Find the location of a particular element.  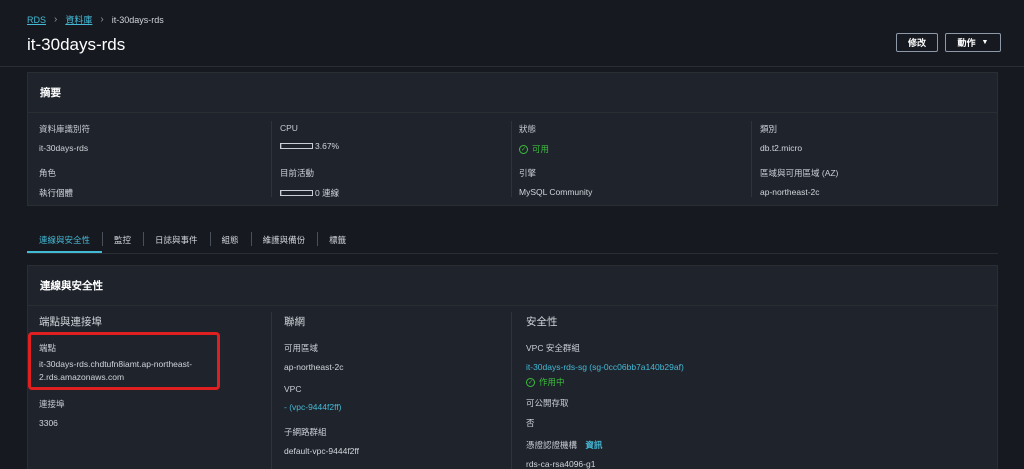

subnet-group: 子網路群組 default-vpc-9444f2ff is located at coordinates (321, 441).